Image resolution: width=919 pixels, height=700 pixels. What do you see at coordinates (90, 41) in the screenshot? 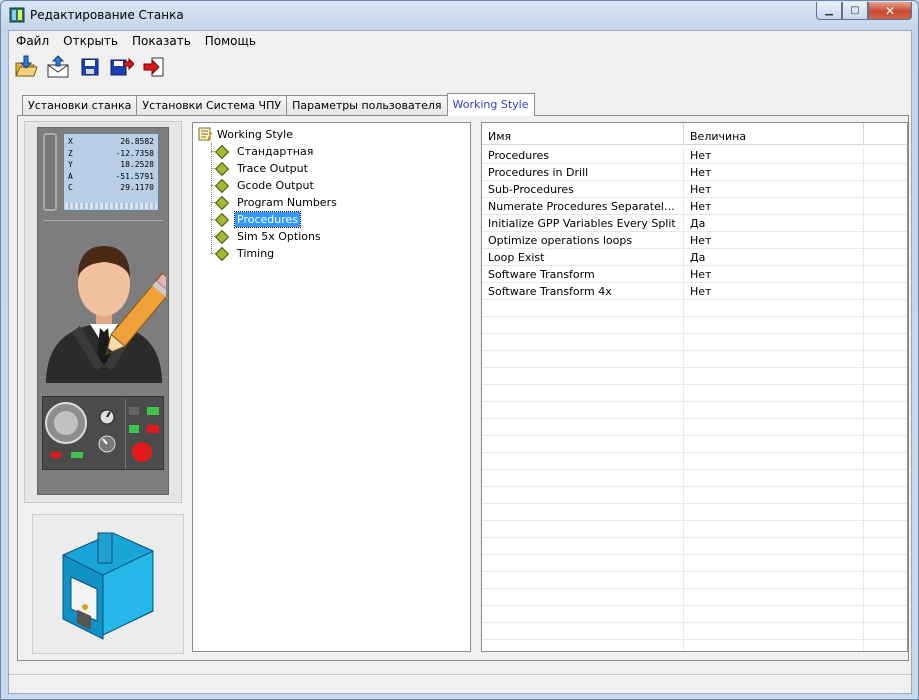
I see `menu-open: Открыть` at bounding box center [90, 41].